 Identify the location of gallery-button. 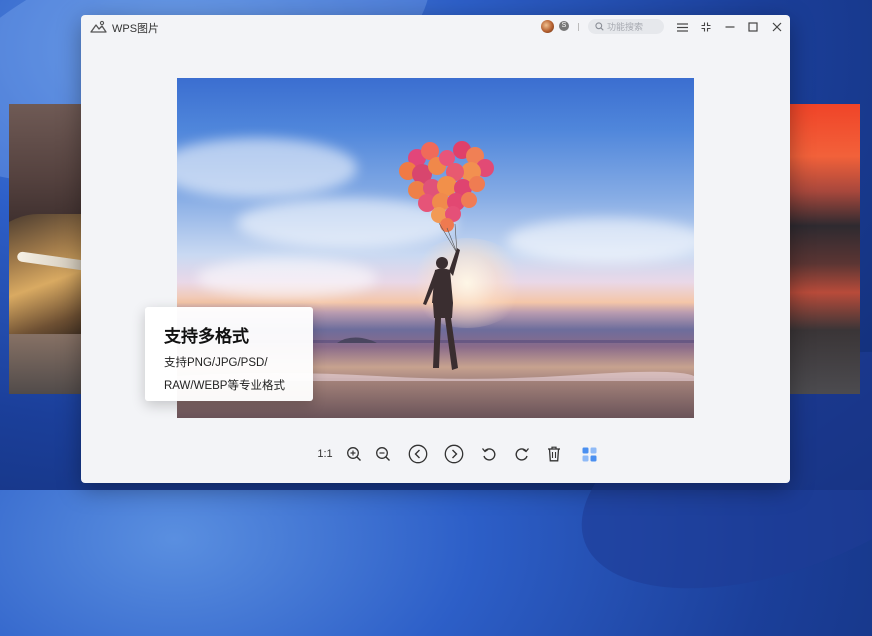
(589, 454).